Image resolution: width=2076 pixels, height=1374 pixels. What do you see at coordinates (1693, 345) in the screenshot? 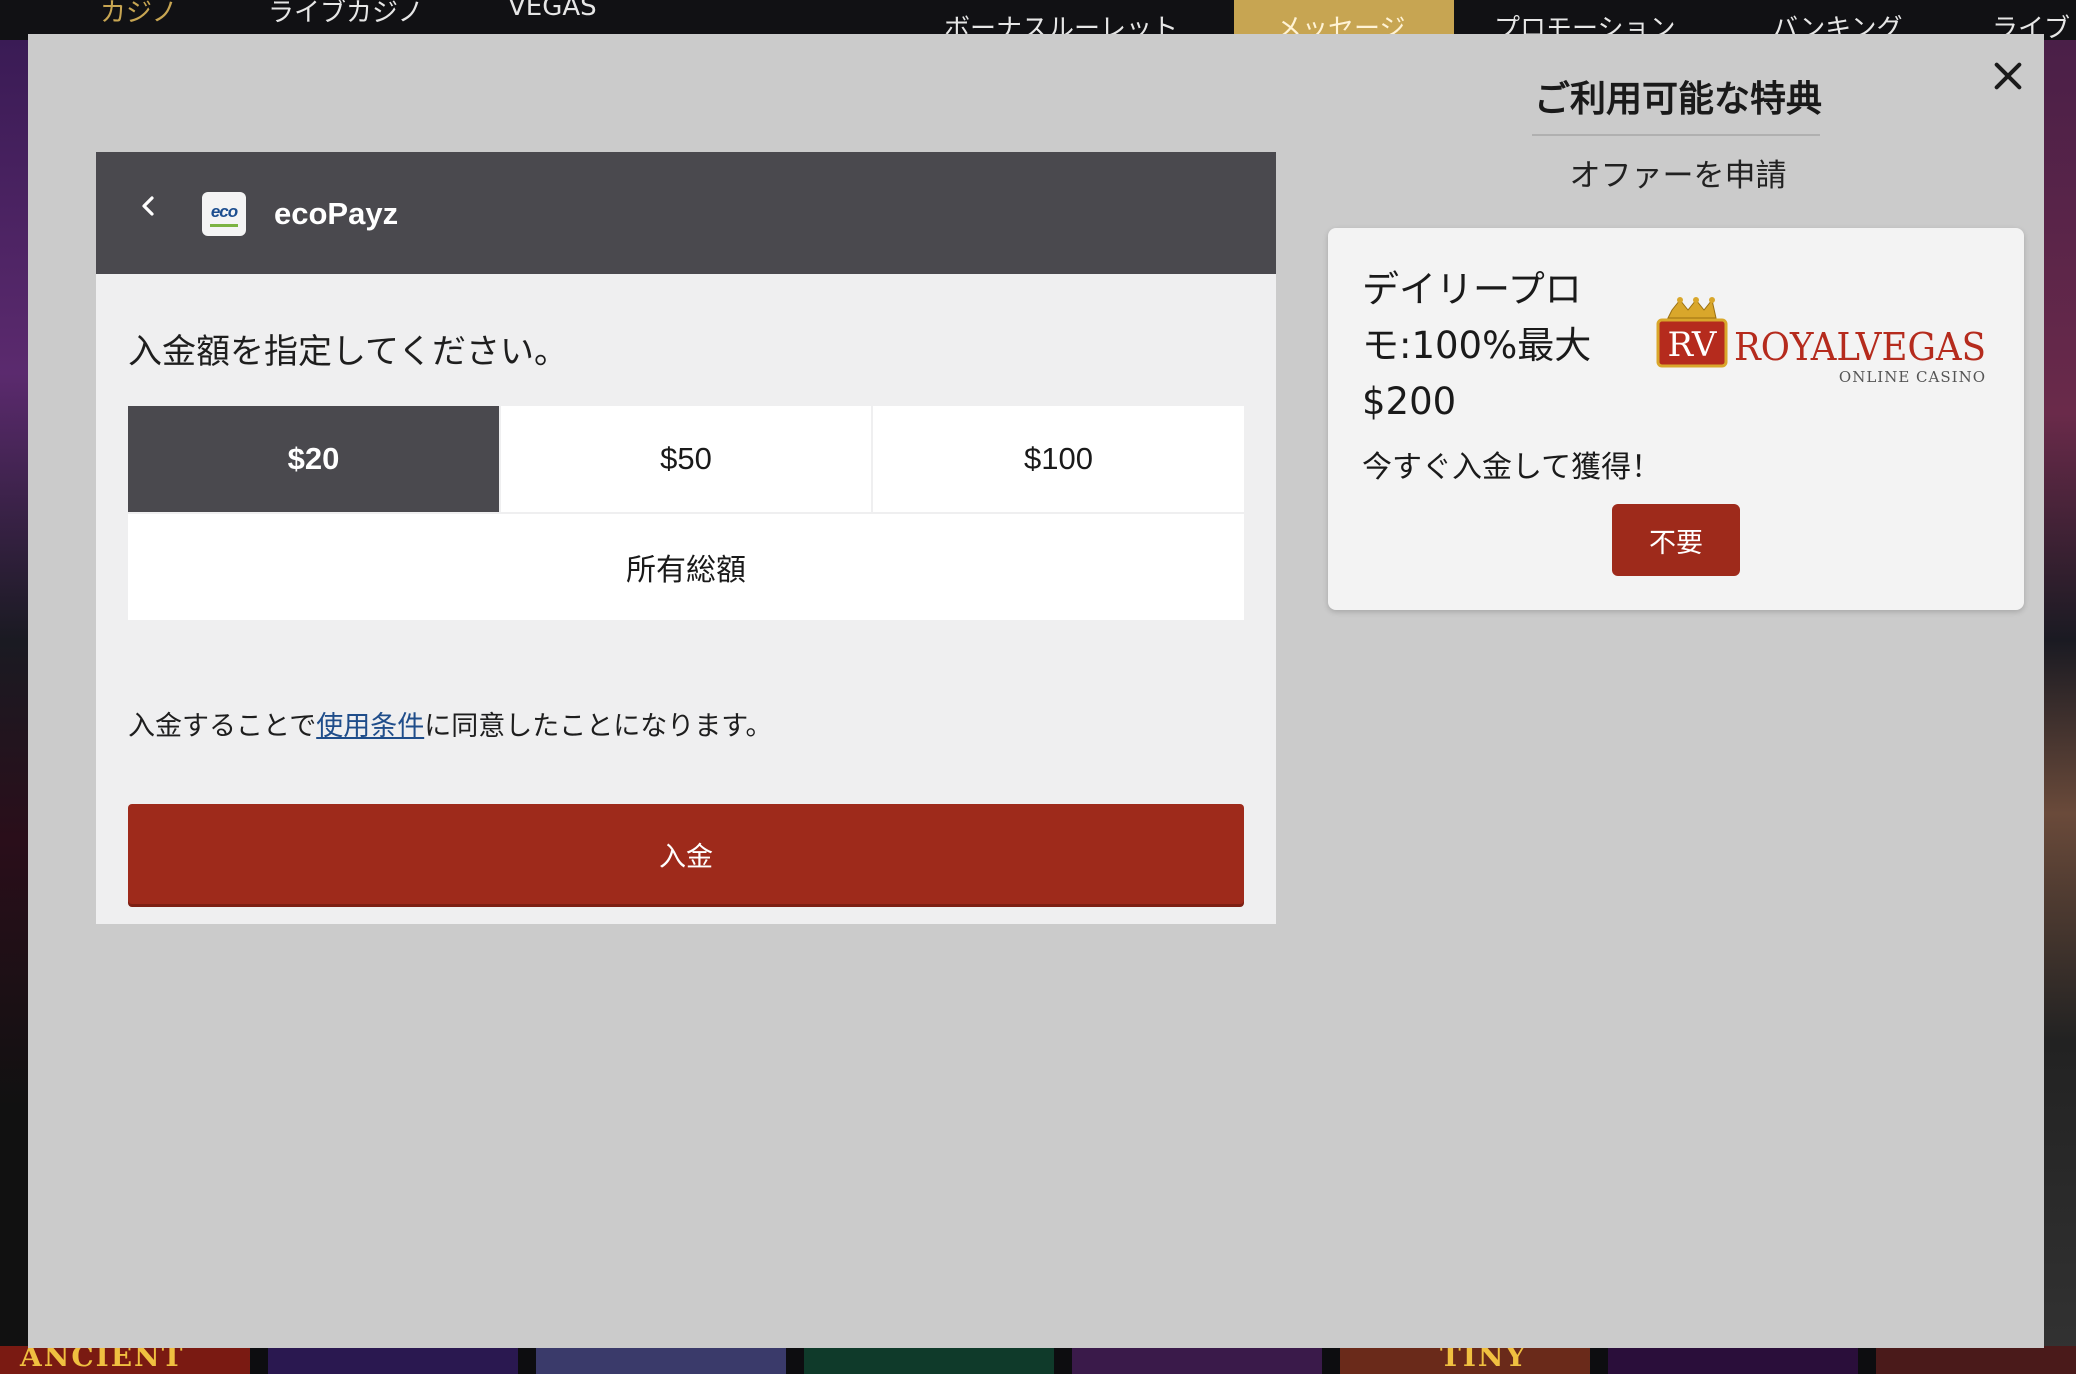
I see `brand-badge: RV` at bounding box center [1693, 345].